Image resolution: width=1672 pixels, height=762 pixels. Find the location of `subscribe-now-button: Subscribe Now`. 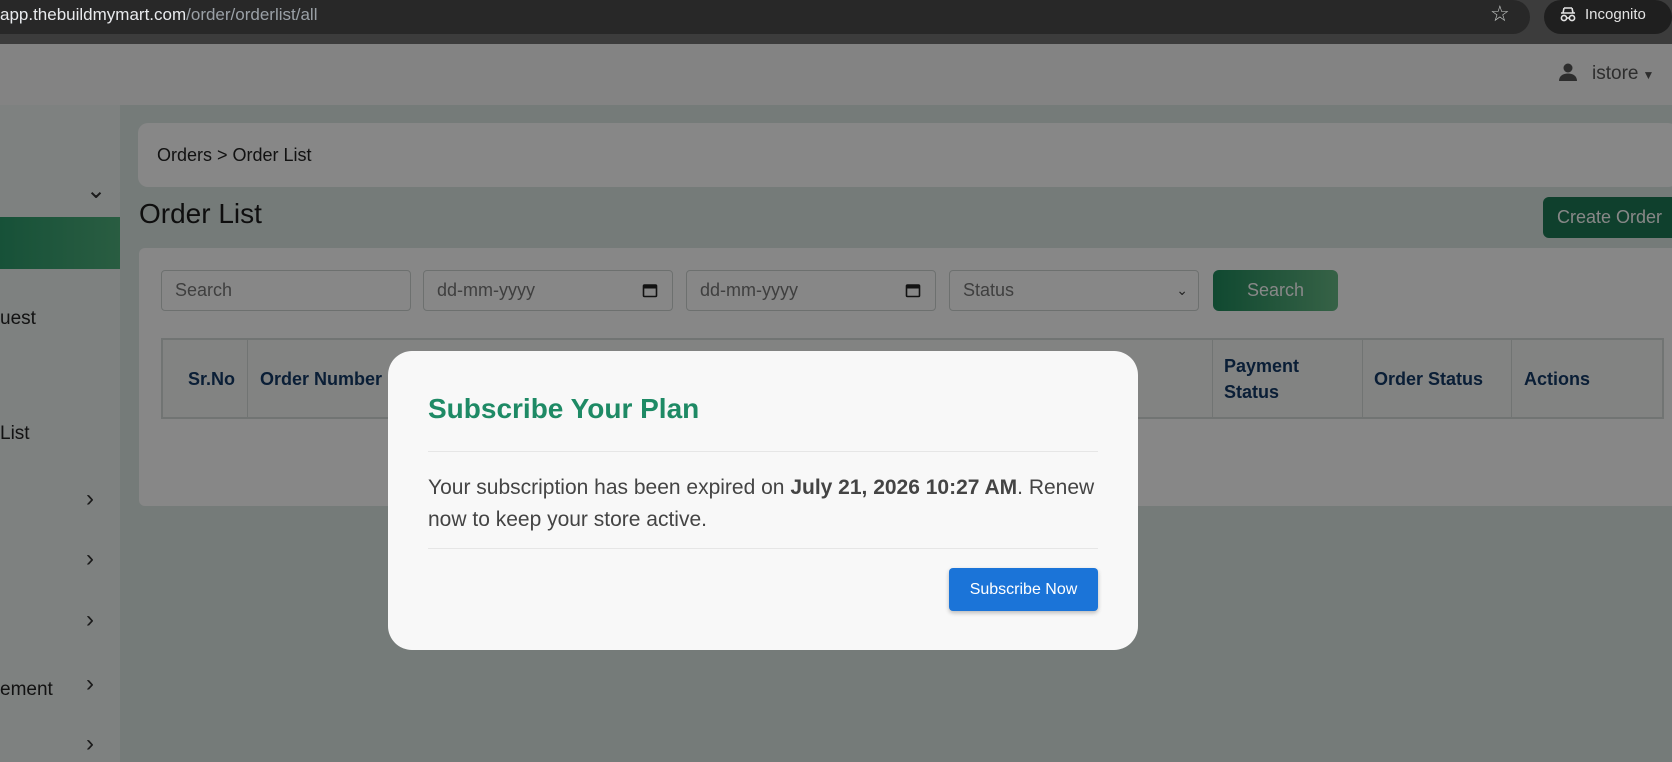

subscribe-now-button: Subscribe Now is located at coordinates (1023, 589).